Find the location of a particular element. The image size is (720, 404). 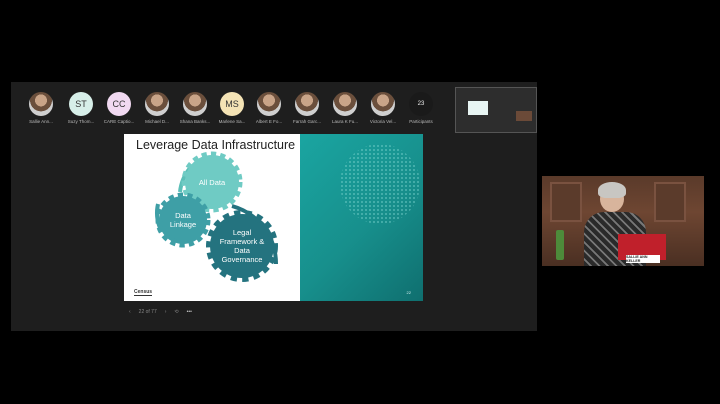

more-options-button: ••• is located at coordinates (189, 312).